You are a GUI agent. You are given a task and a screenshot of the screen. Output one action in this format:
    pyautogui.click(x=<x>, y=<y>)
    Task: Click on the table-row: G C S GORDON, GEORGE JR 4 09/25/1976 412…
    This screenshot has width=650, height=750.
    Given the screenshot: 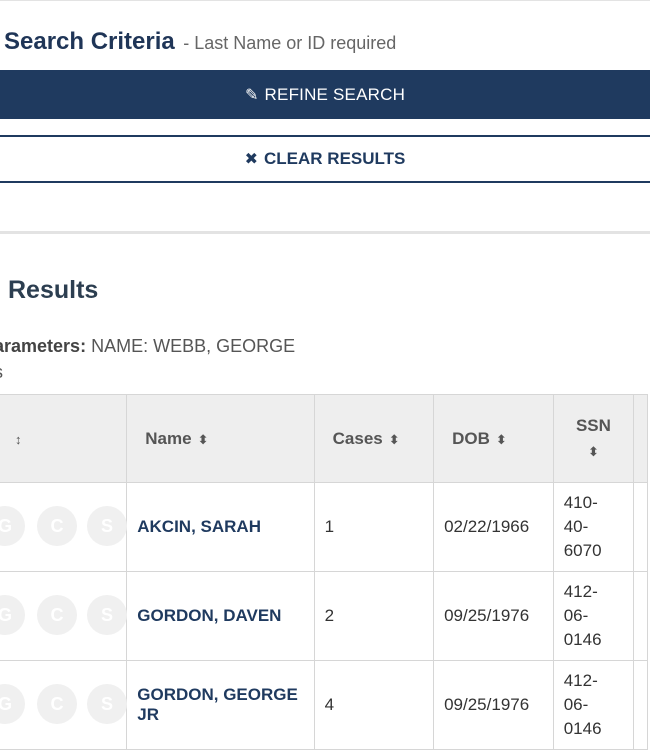 What is the action you would take?
    pyautogui.click(x=324, y=705)
    